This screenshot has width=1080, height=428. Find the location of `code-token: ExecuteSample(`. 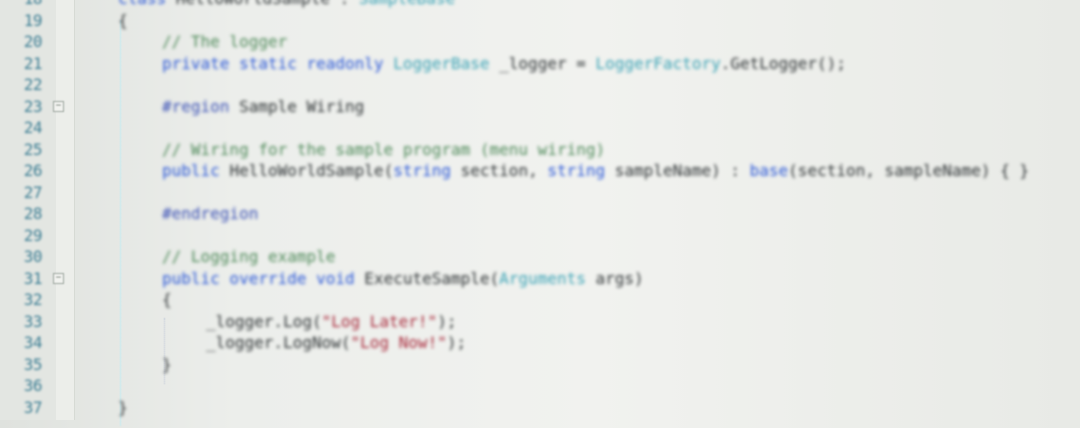

code-token: ExecuteSample( is located at coordinates (432, 278).